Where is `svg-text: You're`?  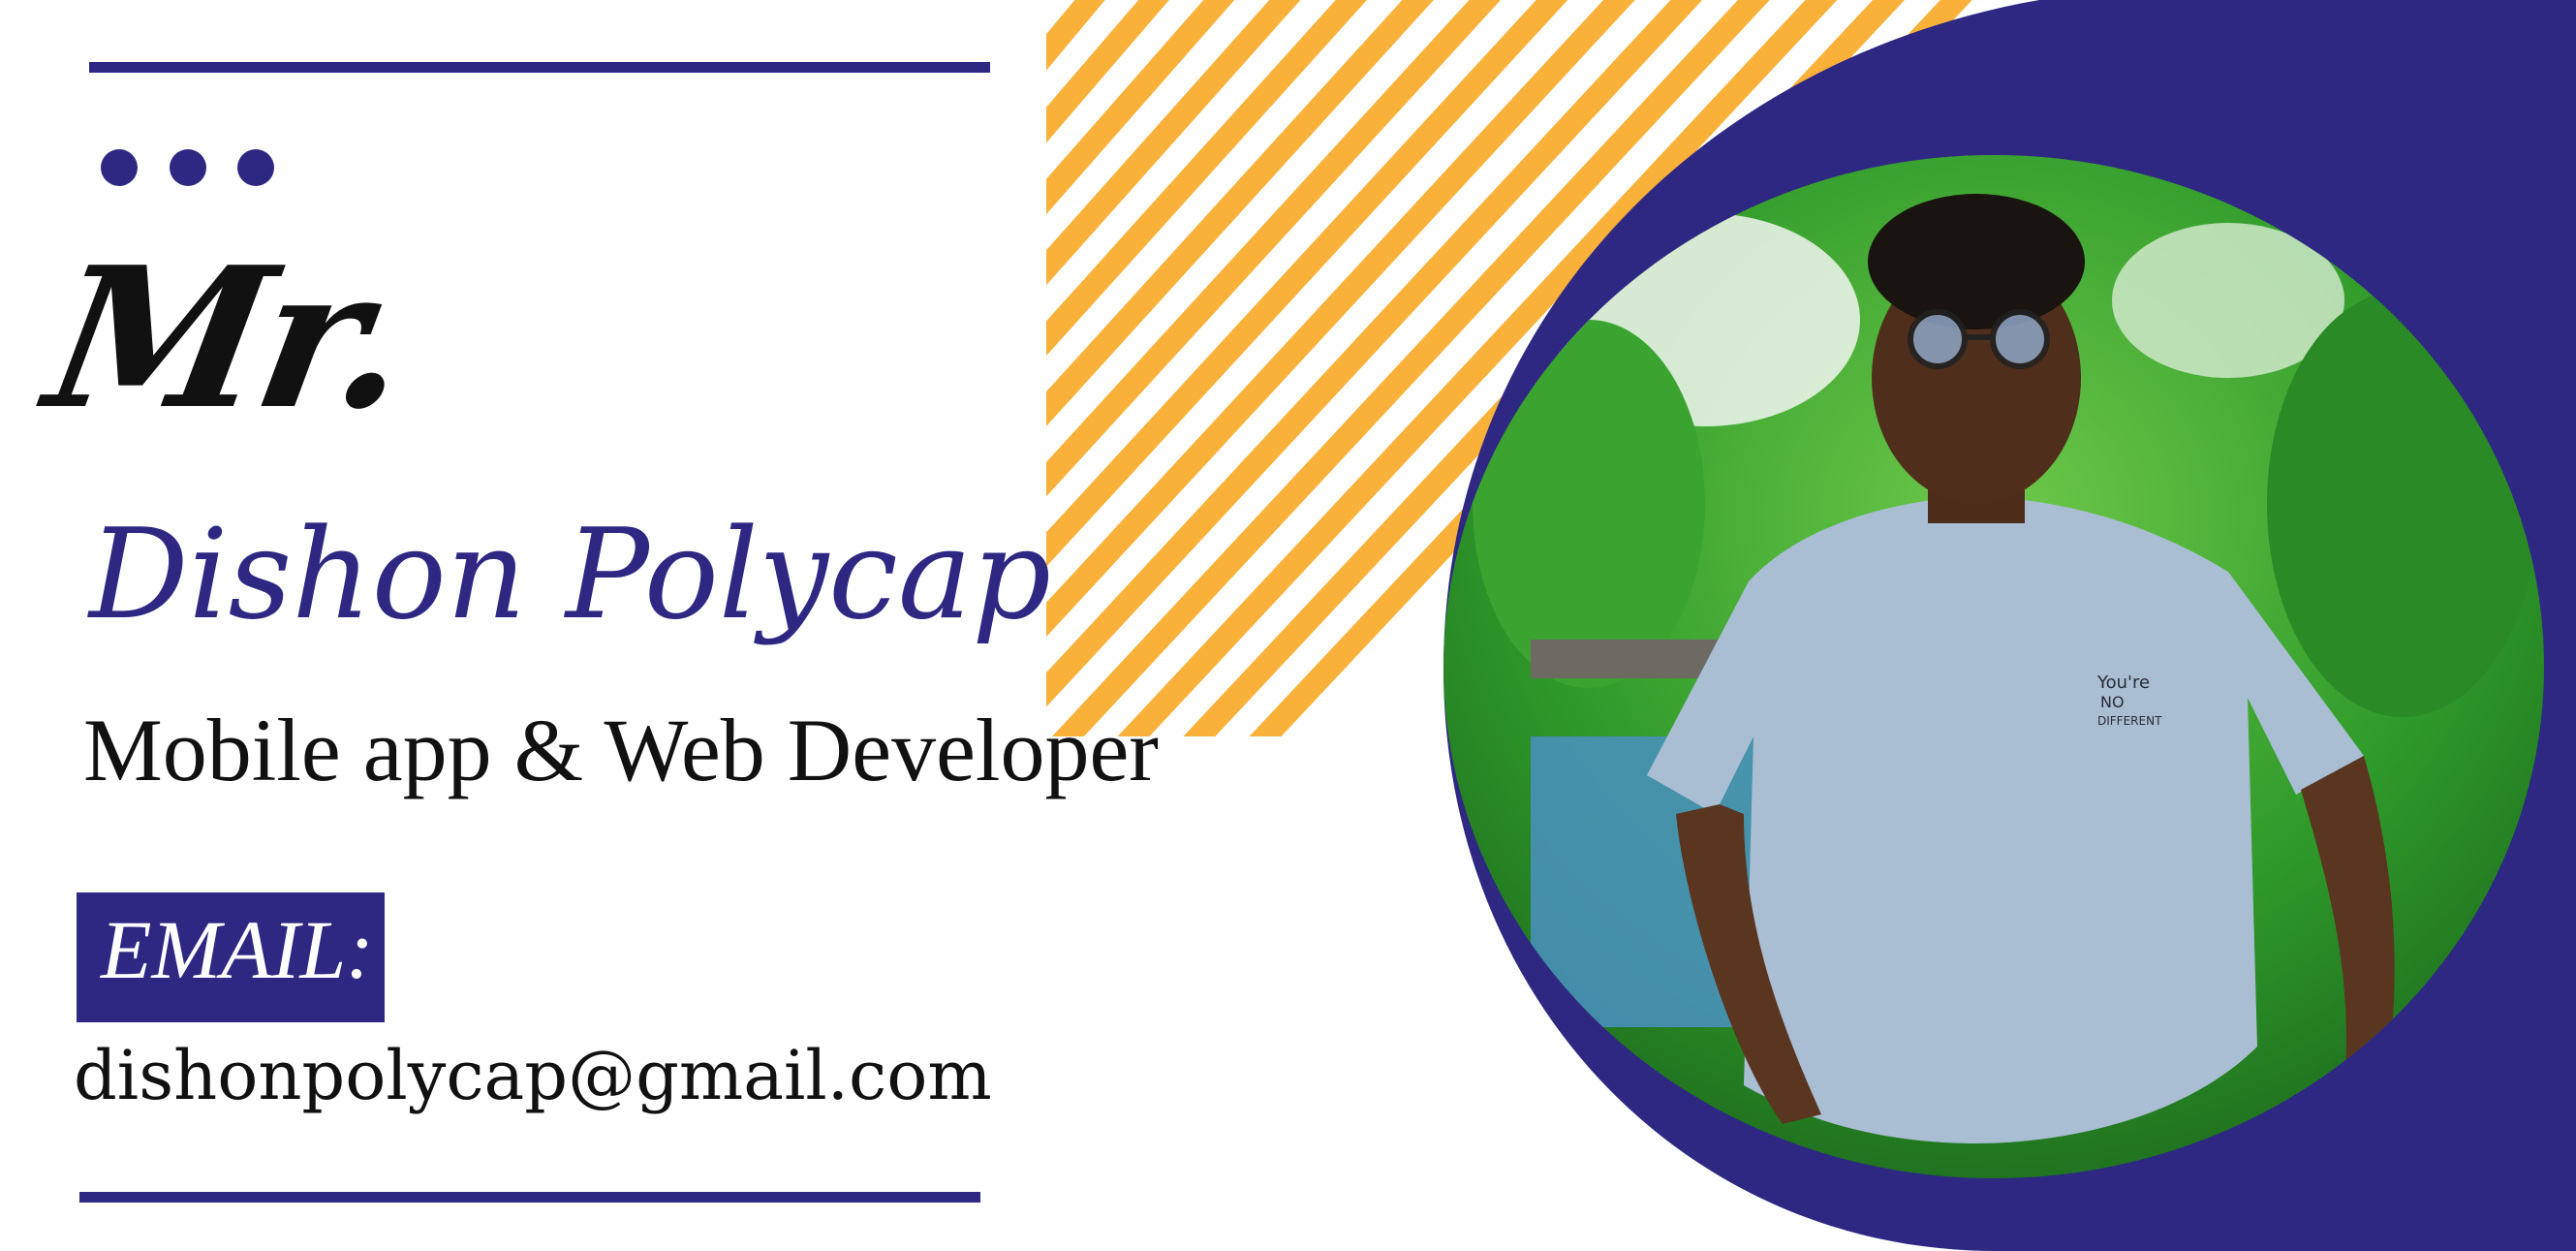
svg-text: You're is located at coordinates (2123, 682).